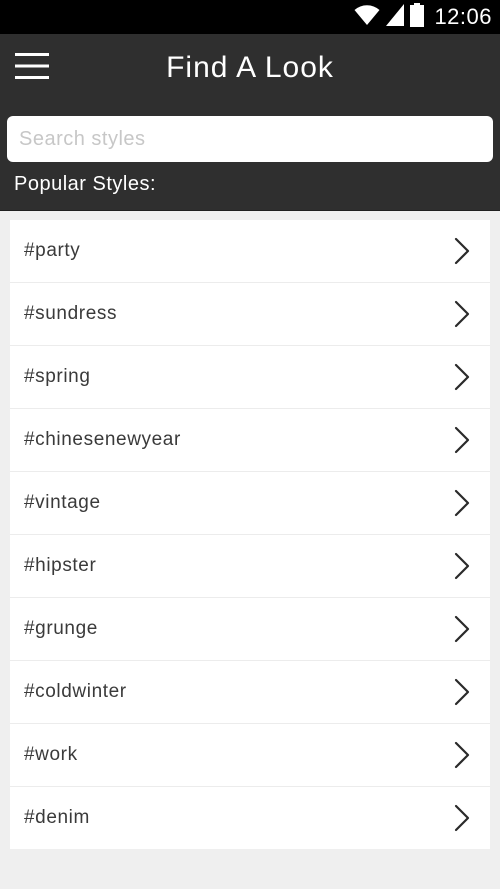  Describe the element at coordinates (57, 376) in the screenshot. I see `style-label: #spring` at that location.